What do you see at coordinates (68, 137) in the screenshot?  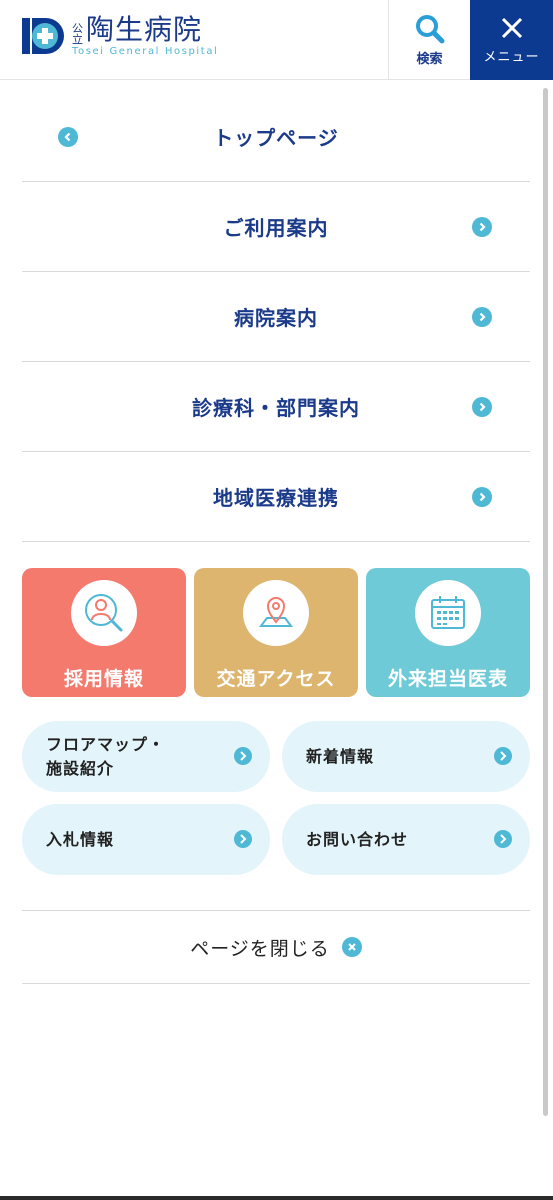 I see `chevron-left-icon` at bounding box center [68, 137].